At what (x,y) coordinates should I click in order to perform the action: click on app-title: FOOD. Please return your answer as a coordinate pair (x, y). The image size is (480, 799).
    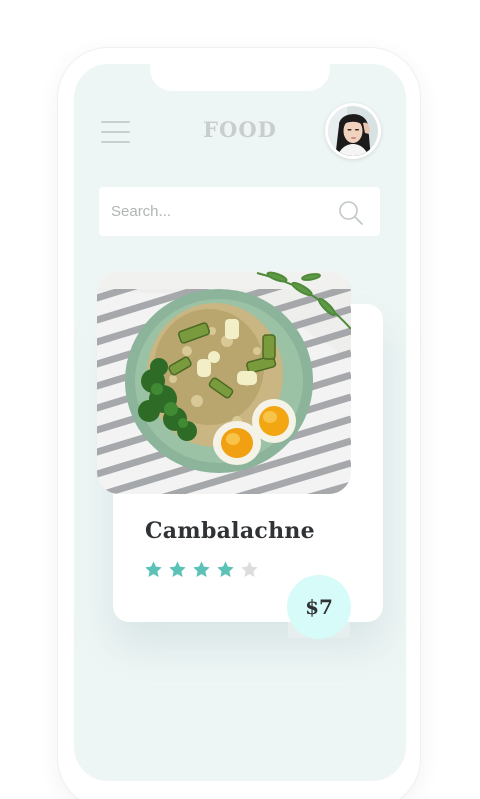
    Looking at the image, I should click on (240, 129).